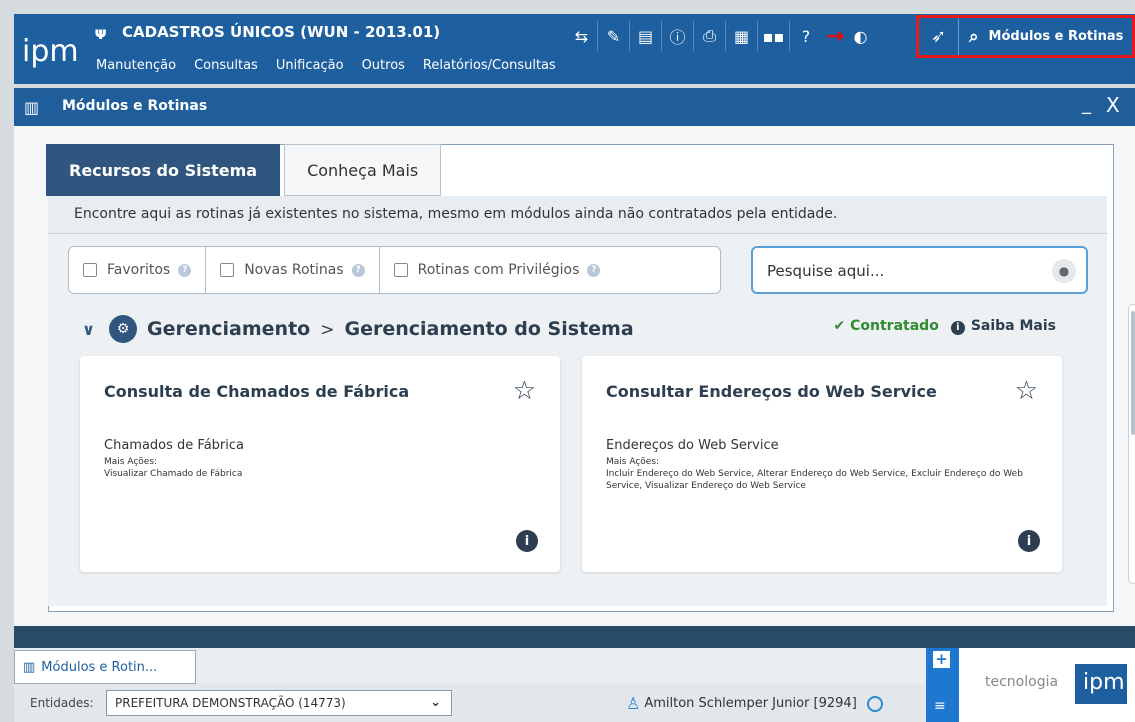 This screenshot has width=1135, height=722. I want to click on clock-icon, so click(874, 703).